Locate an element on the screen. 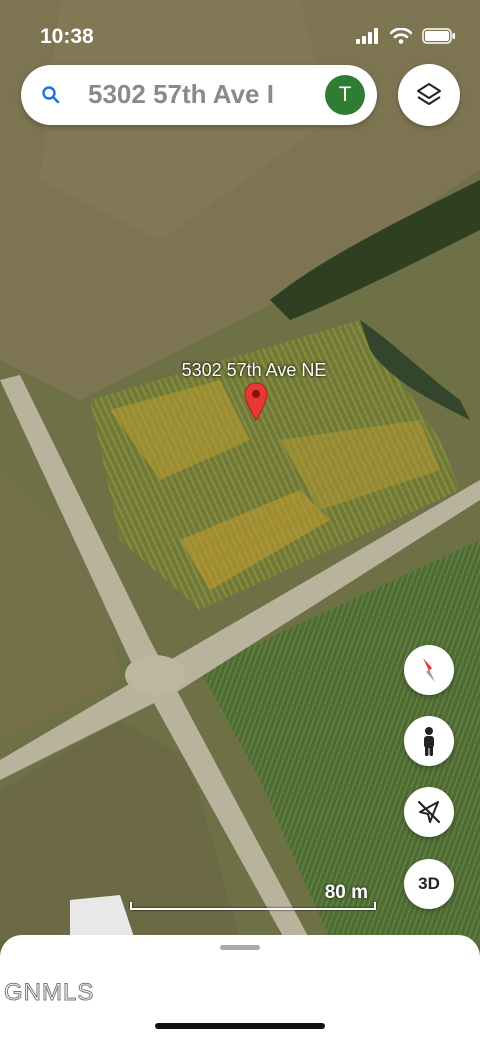  location-pin-icon is located at coordinates (256, 402).